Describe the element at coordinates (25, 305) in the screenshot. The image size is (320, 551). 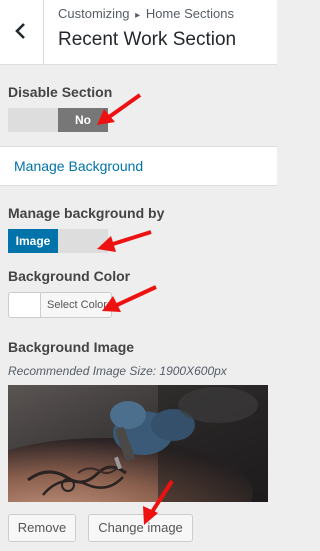
I see `color-swatch` at that location.